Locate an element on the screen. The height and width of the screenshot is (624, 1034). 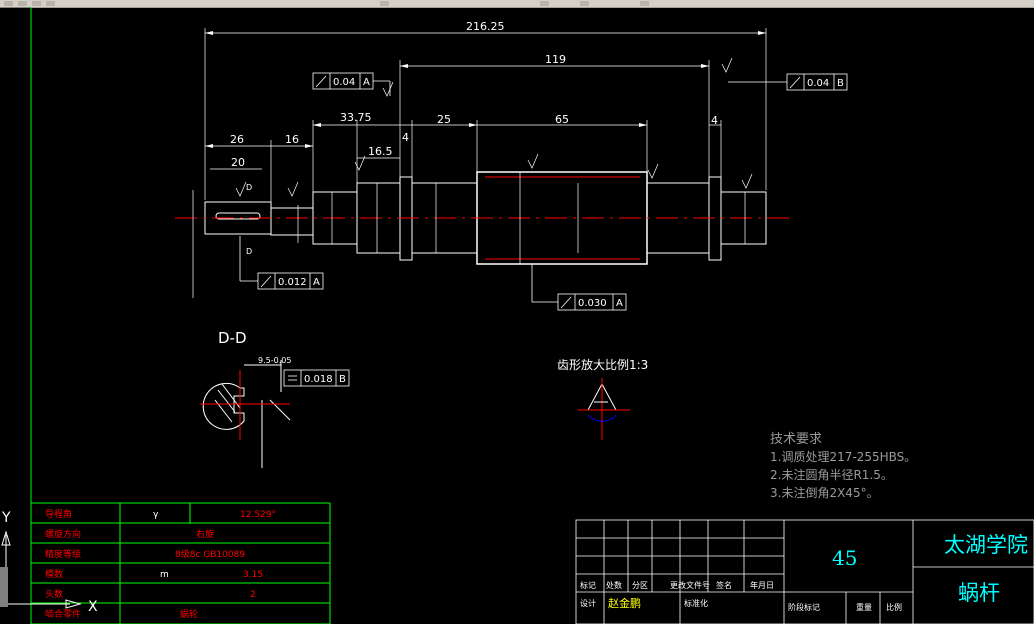
dim-16: 16 is located at coordinates (292, 139).